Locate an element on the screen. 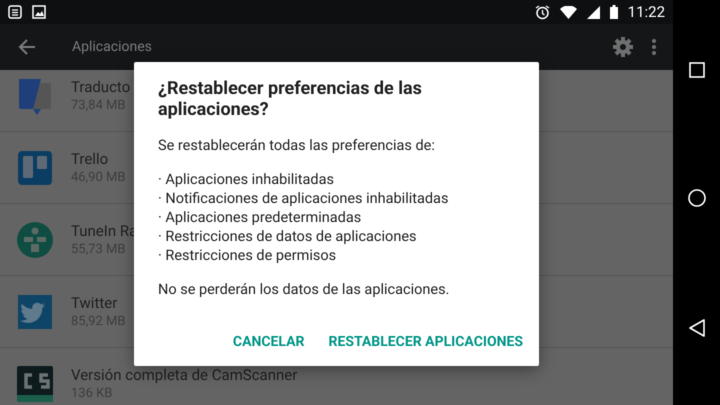 The height and width of the screenshot is (405, 720). image-icon is located at coordinates (39, 12).